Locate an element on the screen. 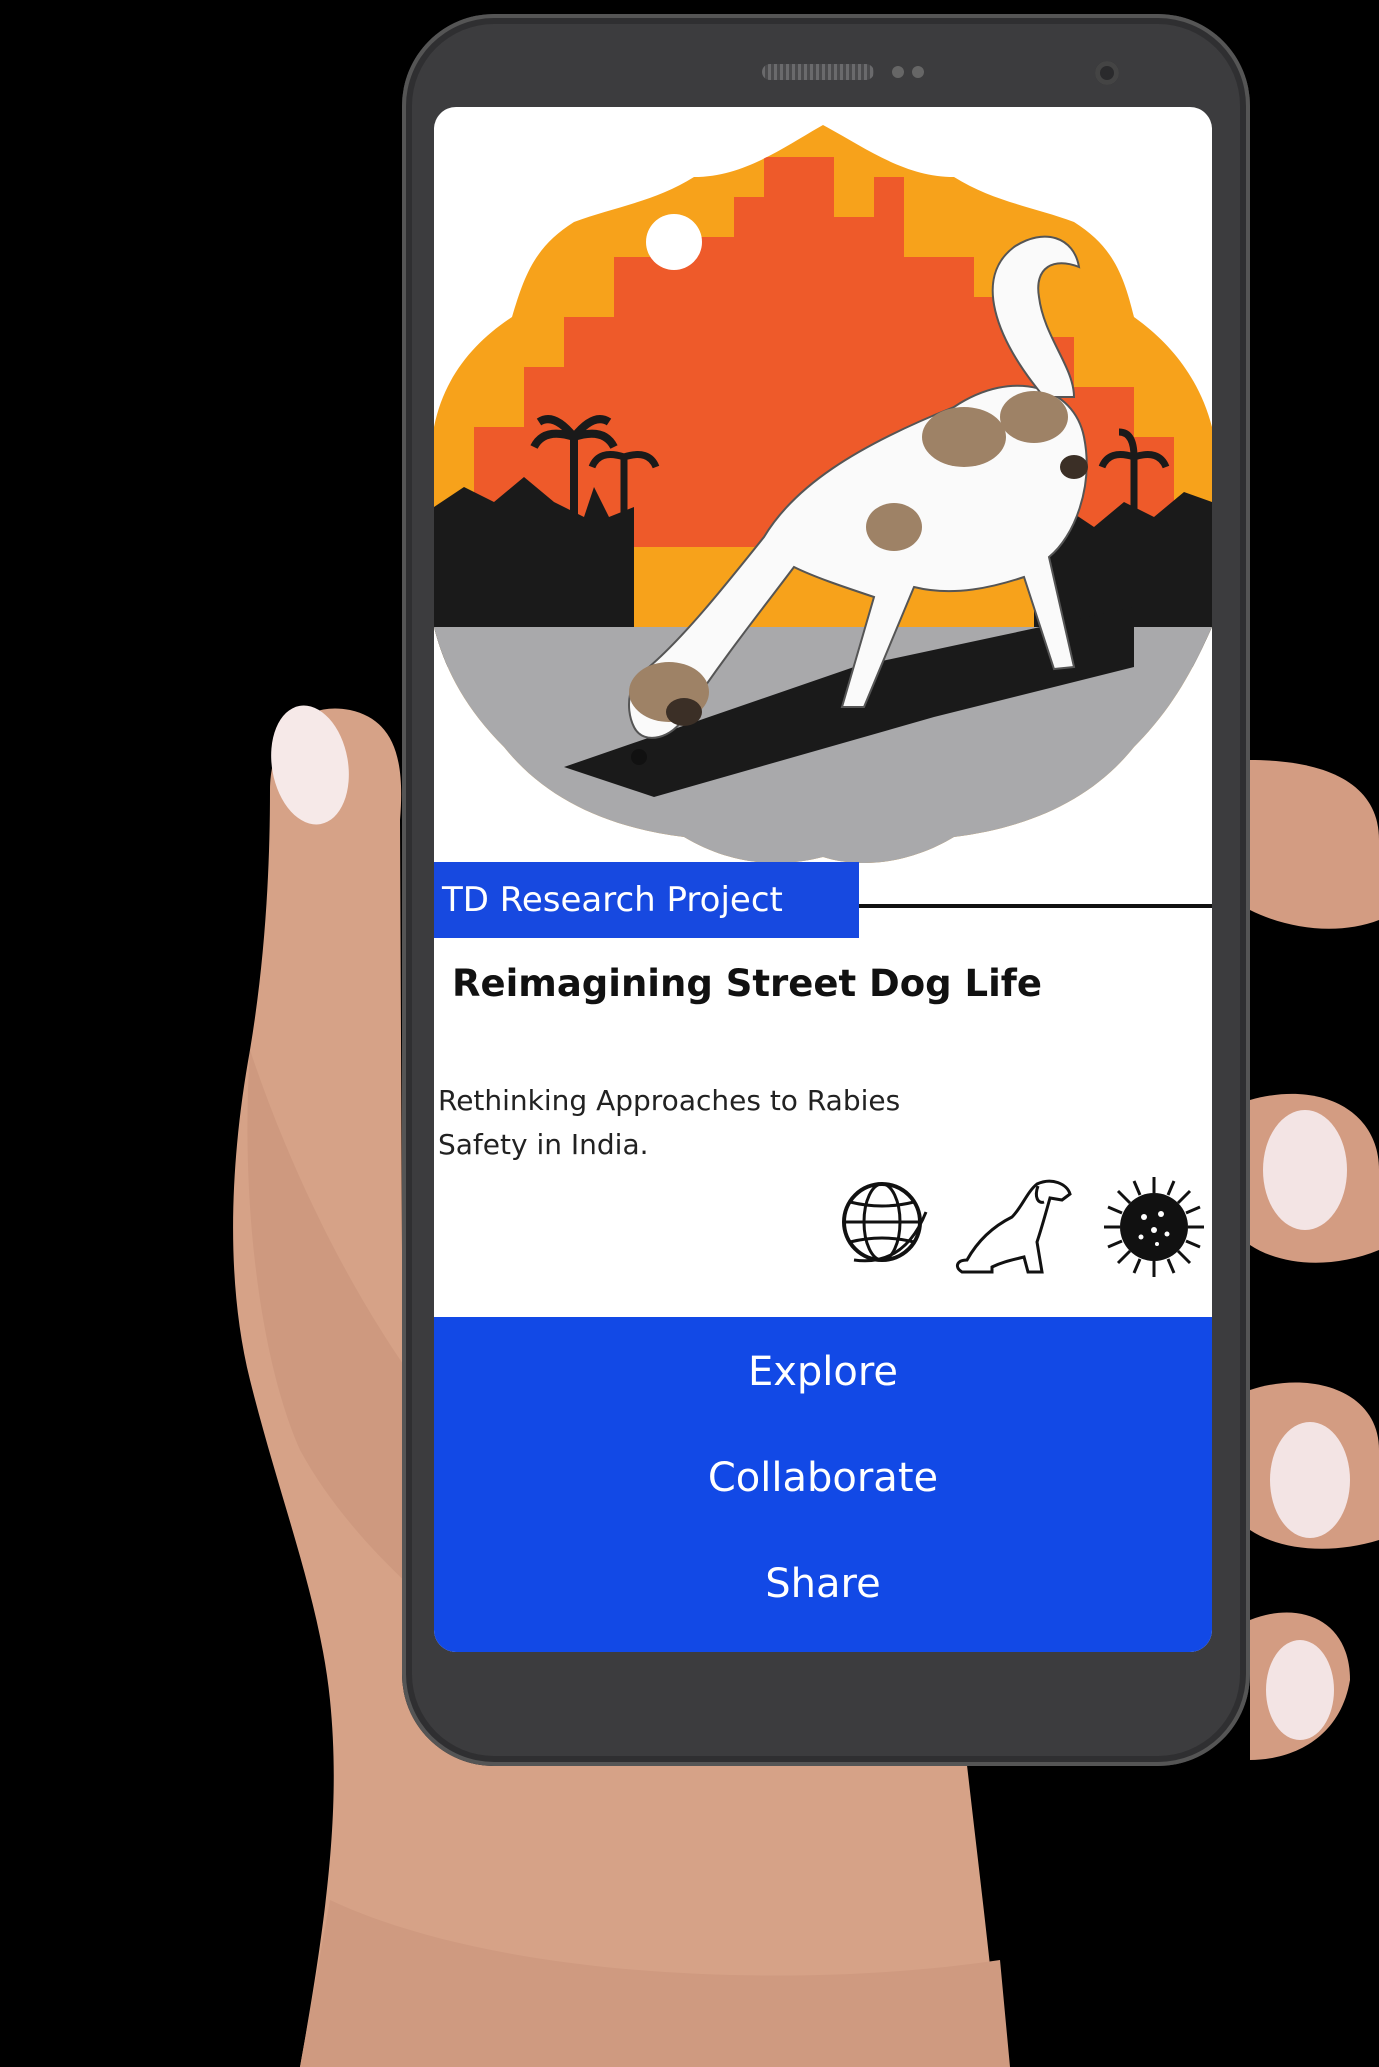 The image size is (1379, 2067). virus-icon is located at coordinates (1154, 1227).